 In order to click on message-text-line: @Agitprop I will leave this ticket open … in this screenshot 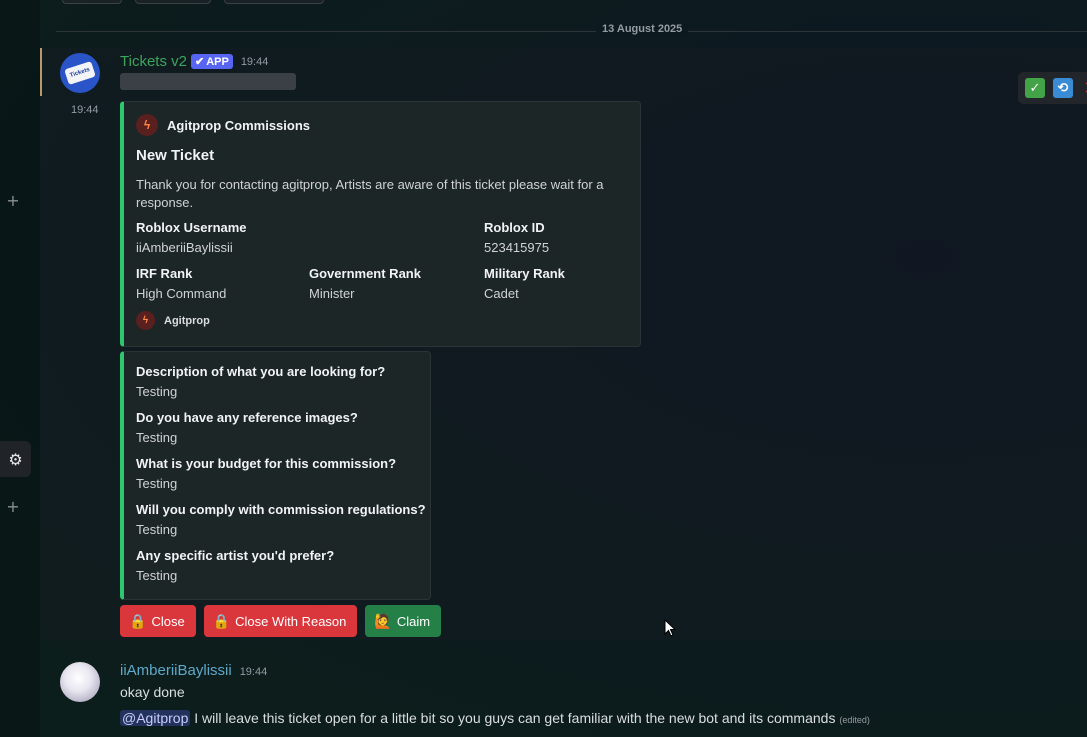, I will do `click(495, 718)`.